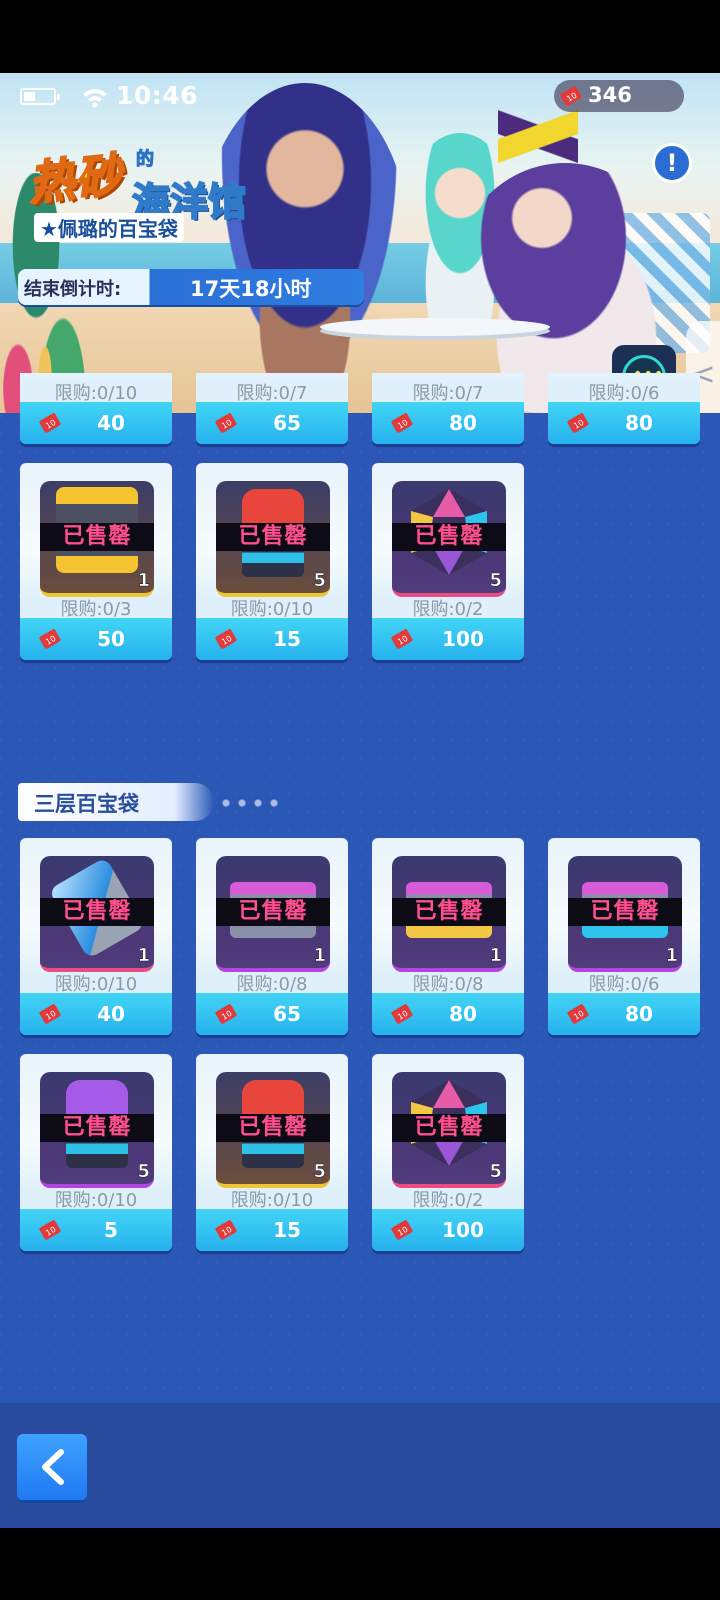 This screenshot has width=720, height=1600. I want to click on ticket-icon: 10, so click(571, 96).